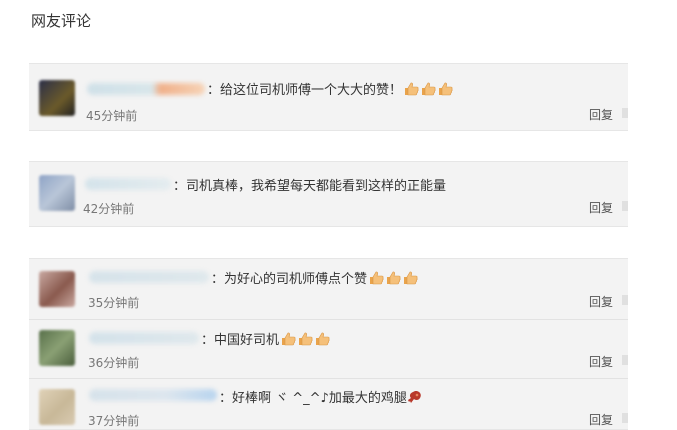 The width and height of the screenshot is (677, 430). I want to click on comment-text: ：给这位司机师傅一个大大的赞！, so click(330, 88).